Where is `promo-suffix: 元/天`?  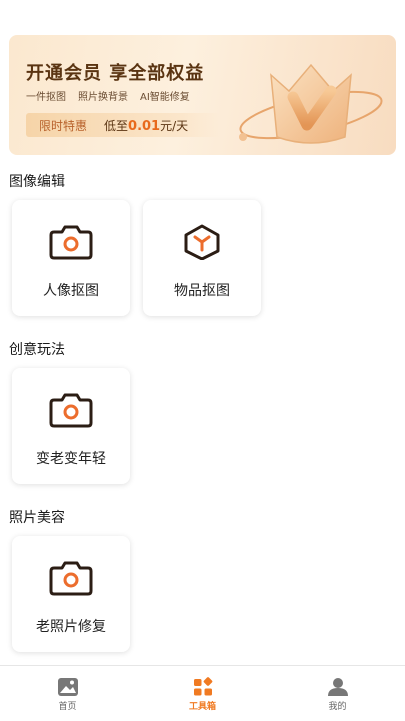 promo-suffix: 元/天 is located at coordinates (174, 125).